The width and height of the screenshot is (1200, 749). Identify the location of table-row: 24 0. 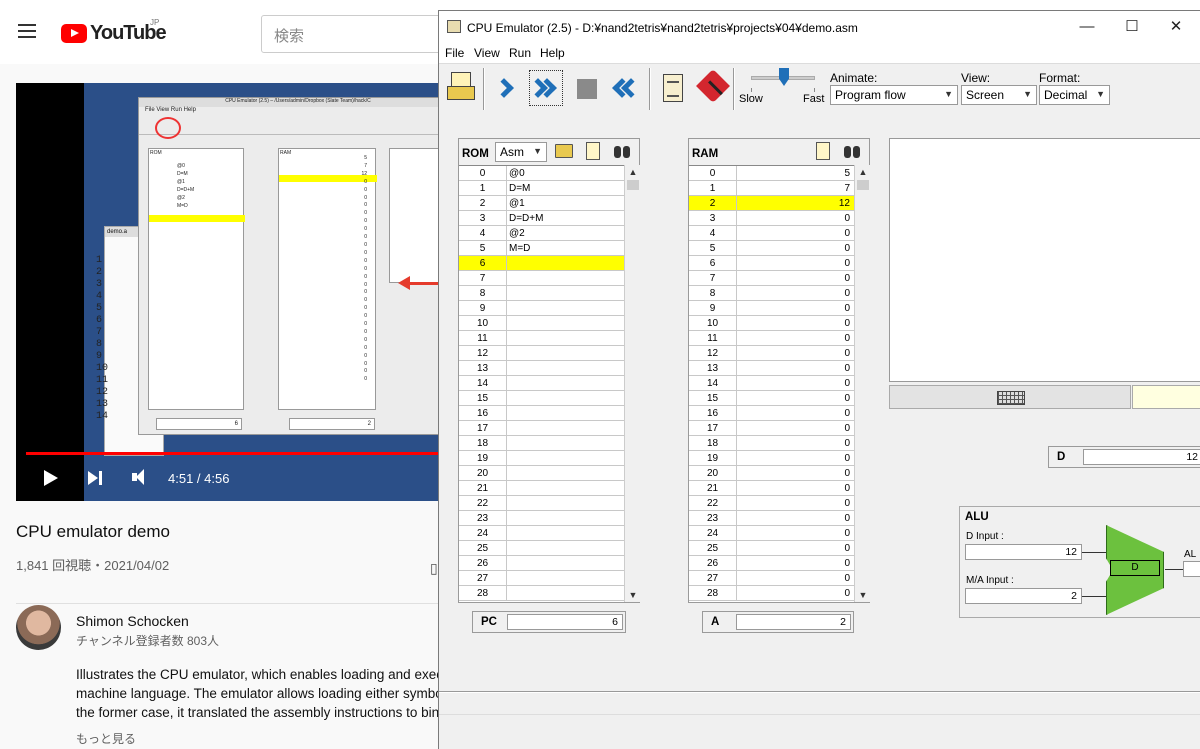
(771, 533).